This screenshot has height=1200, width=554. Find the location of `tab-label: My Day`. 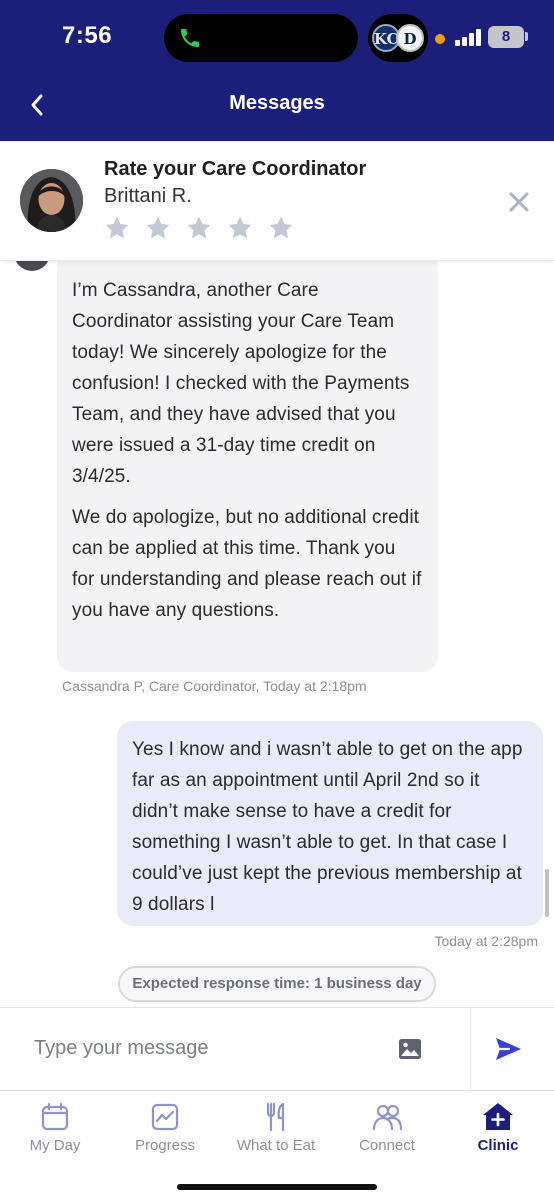

tab-label: My Day is located at coordinates (55, 1145).